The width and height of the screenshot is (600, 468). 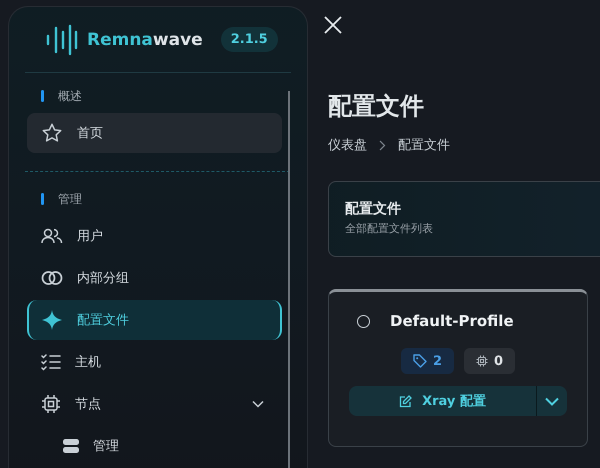 I want to click on nav-item: 内部分组, so click(x=154, y=278).